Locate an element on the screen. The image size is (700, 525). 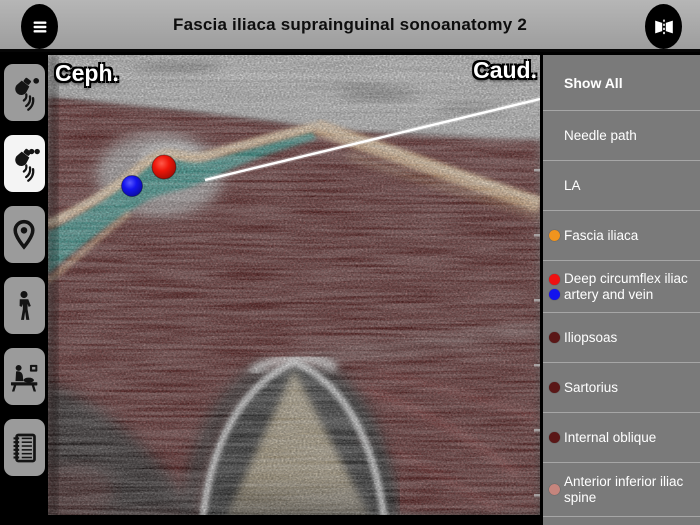
hamburger-menu-icon is located at coordinates (39, 26).